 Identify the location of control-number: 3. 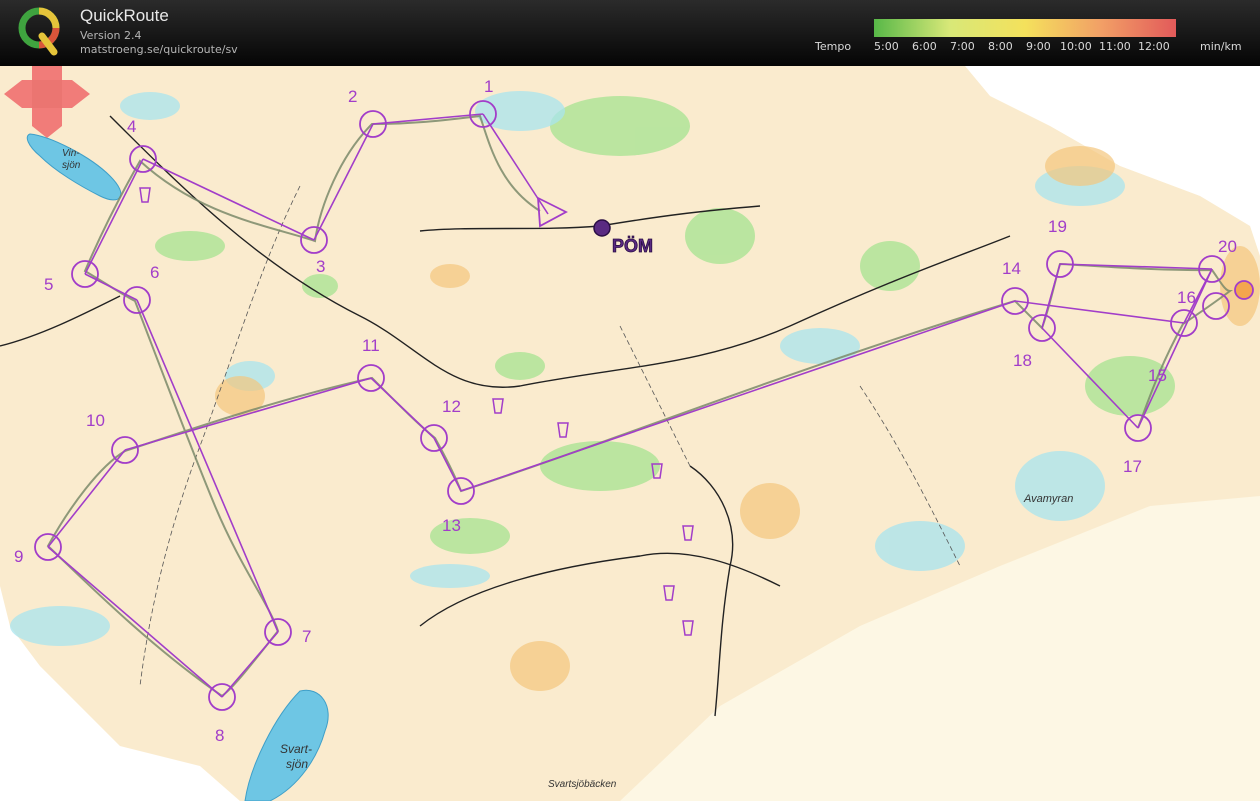
(320, 266).